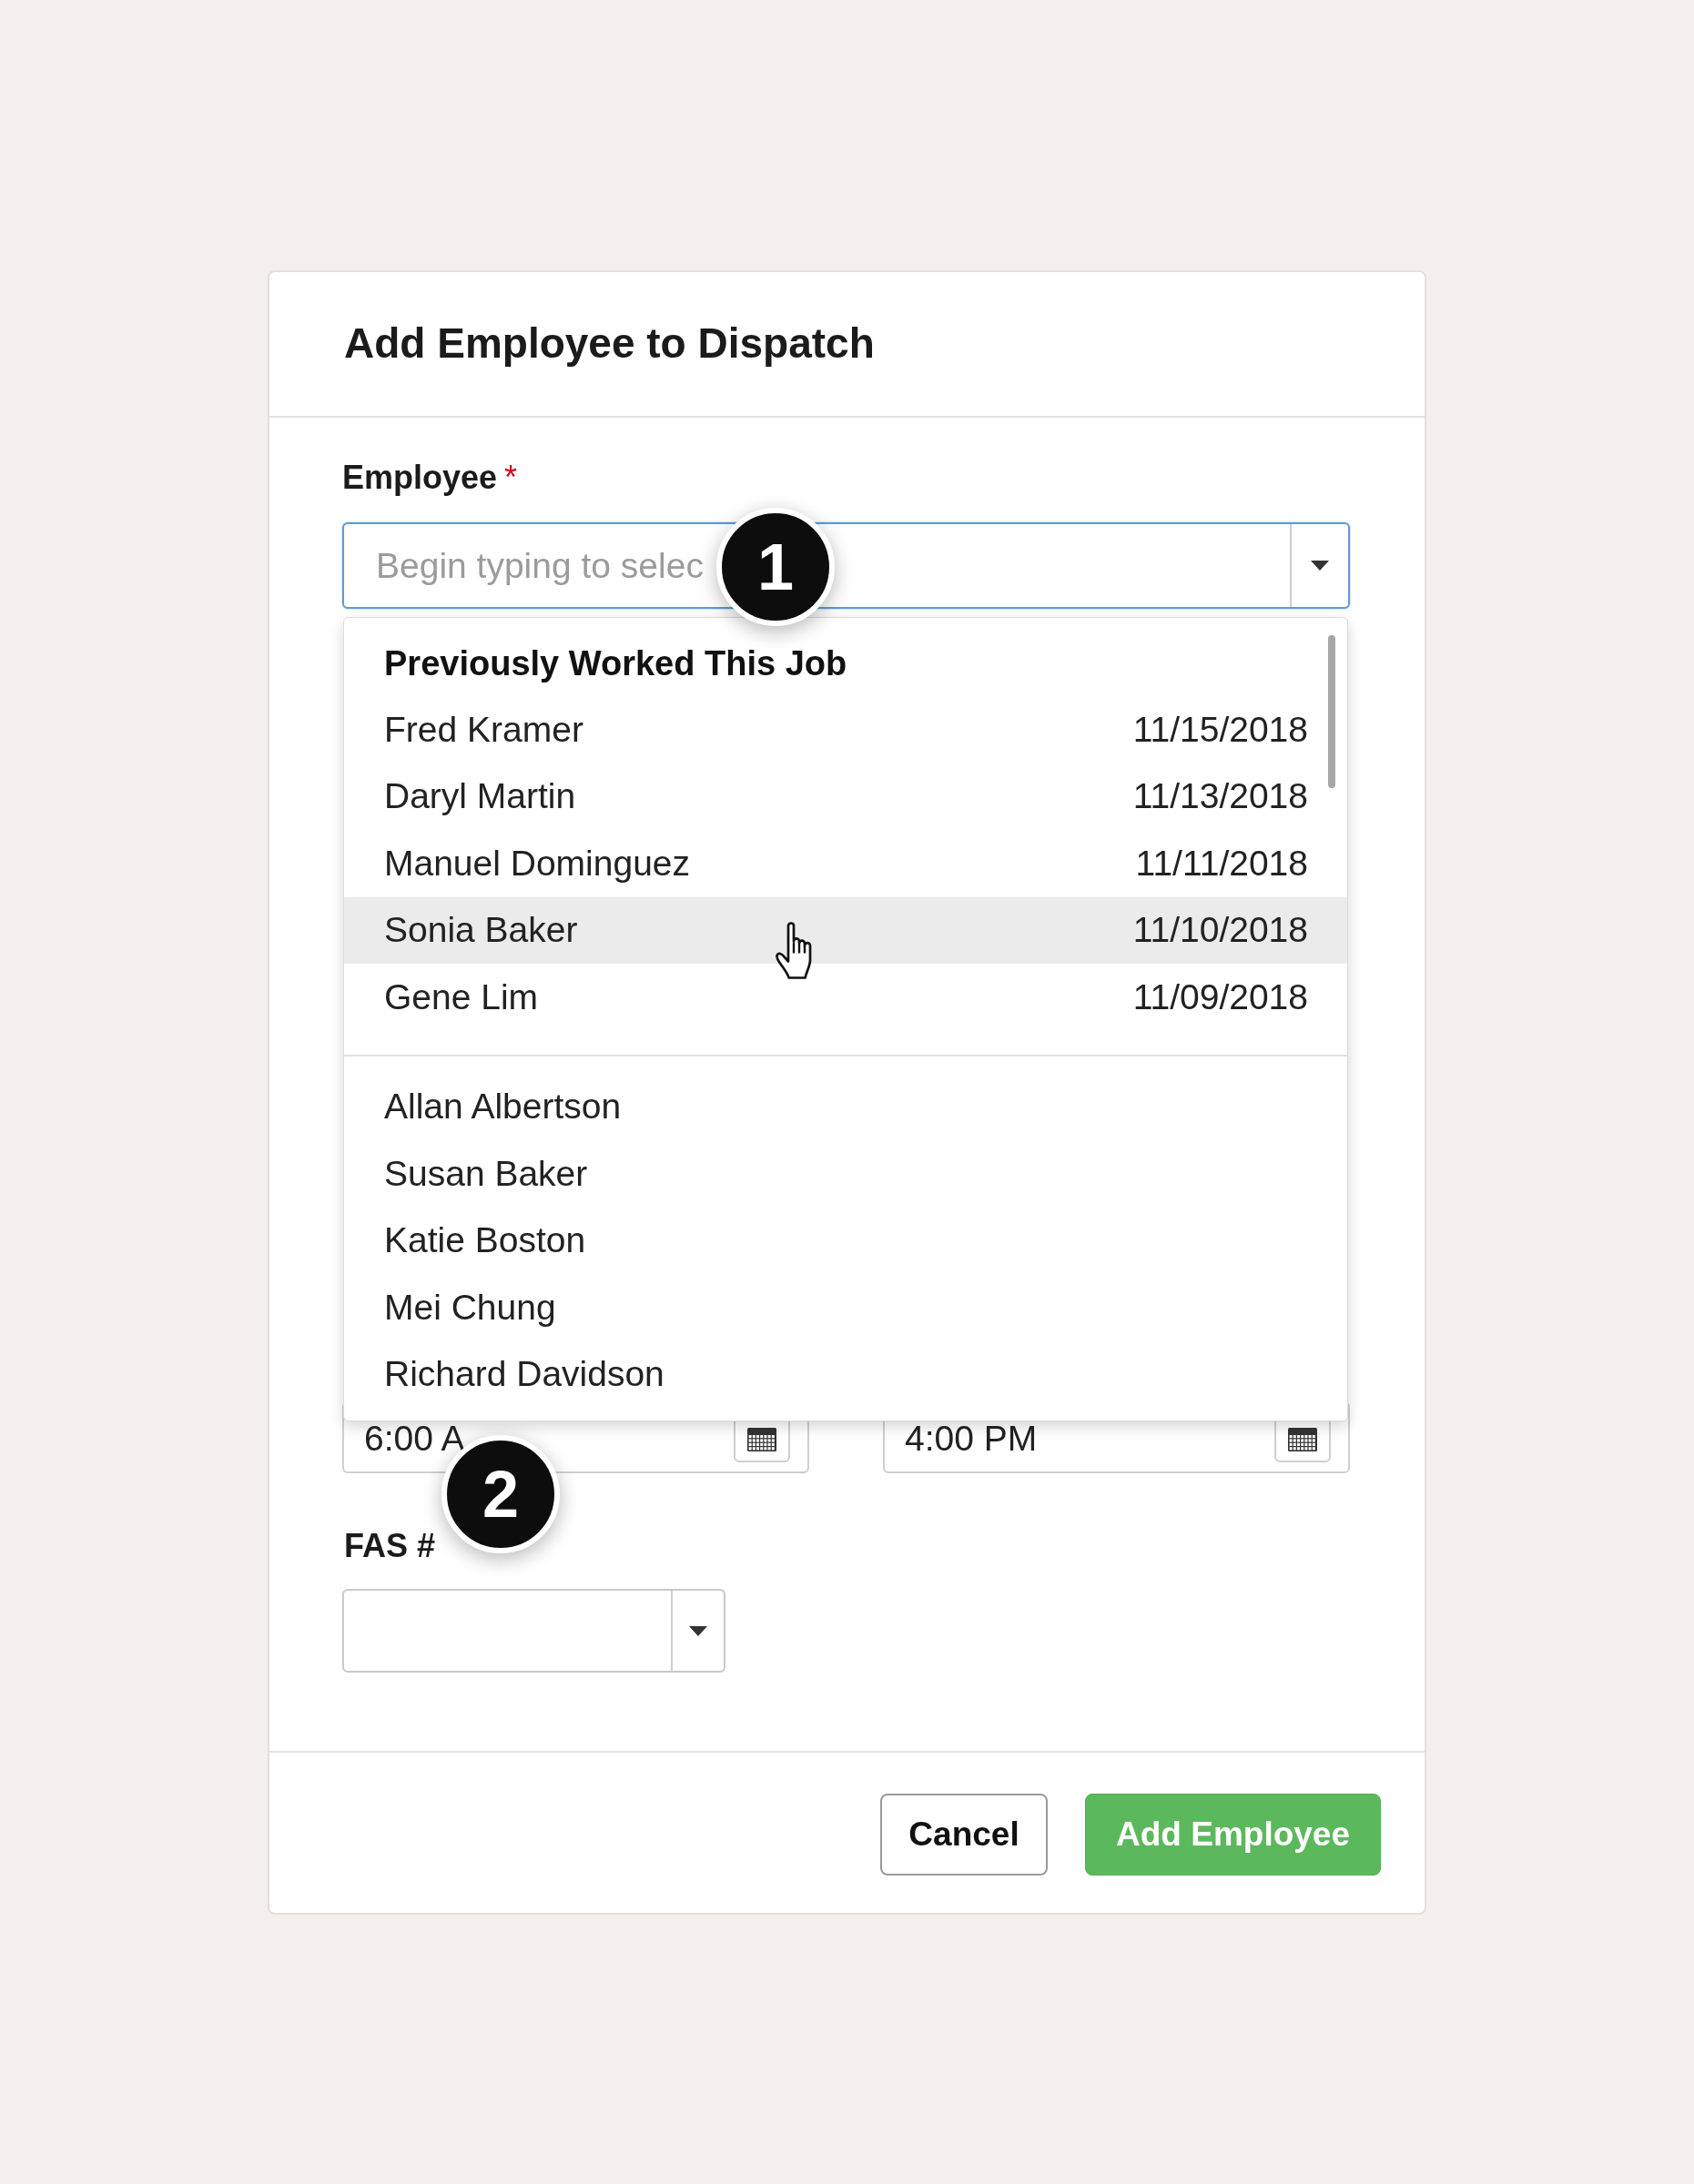 The image size is (1694, 2184). I want to click on last-worked-date: 11/10/2018, so click(1220, 931).